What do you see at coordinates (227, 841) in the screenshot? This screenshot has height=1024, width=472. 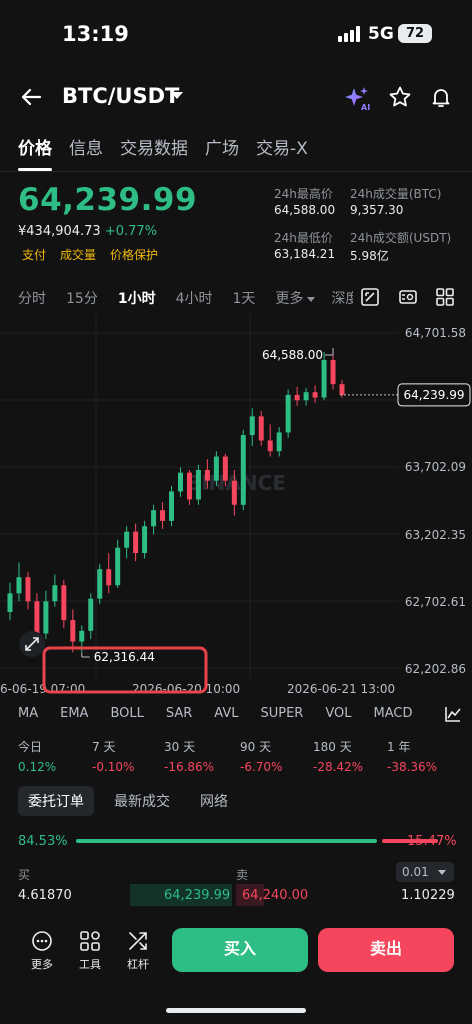 I see `buy-ratio-bar` at bounding box center [227, 841].